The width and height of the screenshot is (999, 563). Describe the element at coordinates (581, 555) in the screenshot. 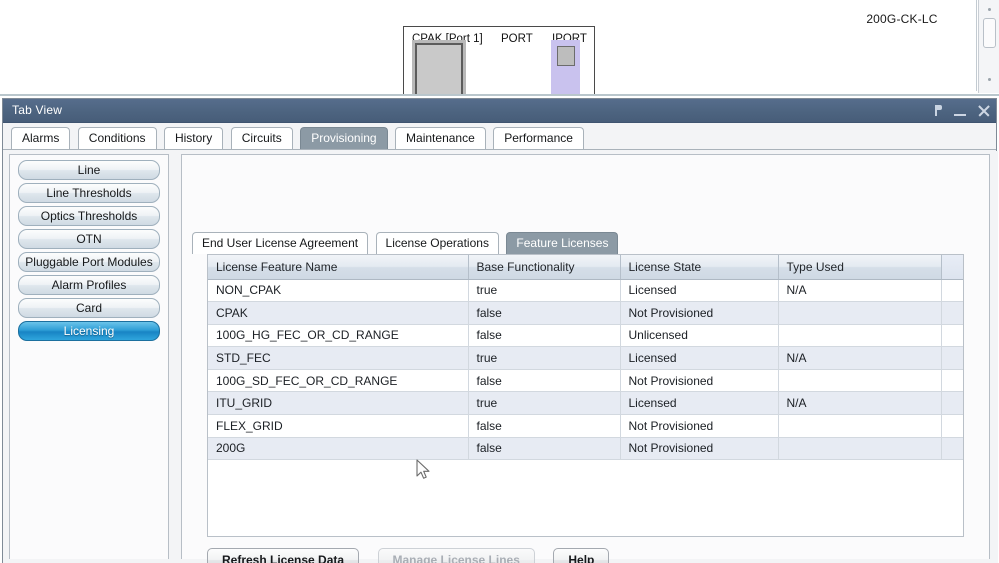

I see `help-button: Help` at that location.